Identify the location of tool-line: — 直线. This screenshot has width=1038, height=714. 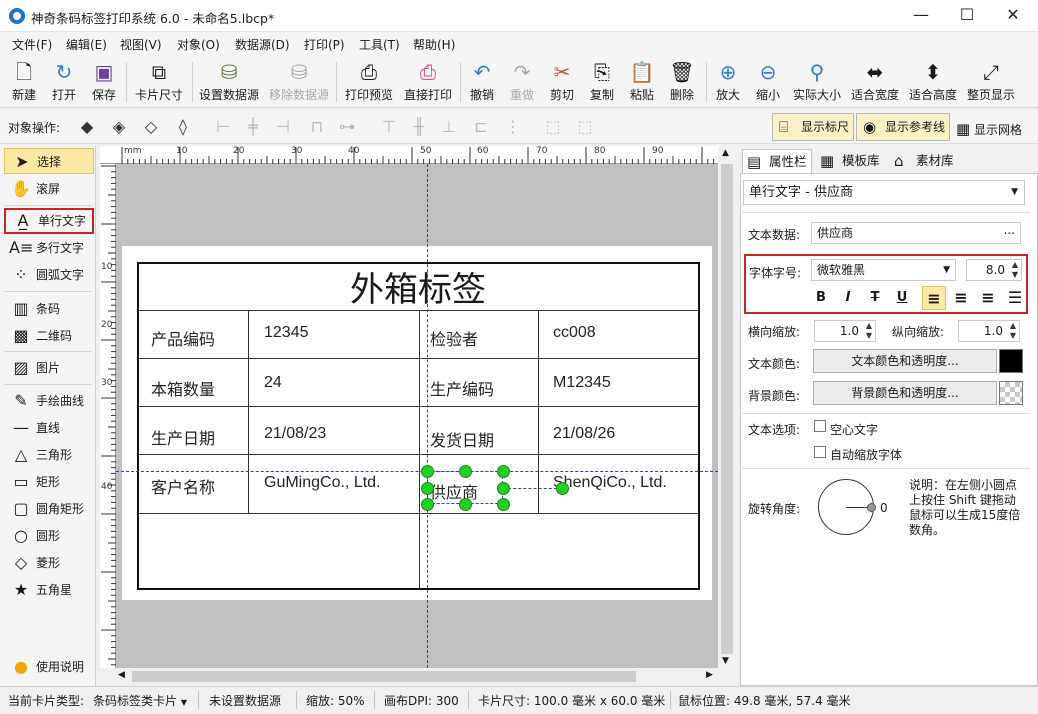
(49, 428).